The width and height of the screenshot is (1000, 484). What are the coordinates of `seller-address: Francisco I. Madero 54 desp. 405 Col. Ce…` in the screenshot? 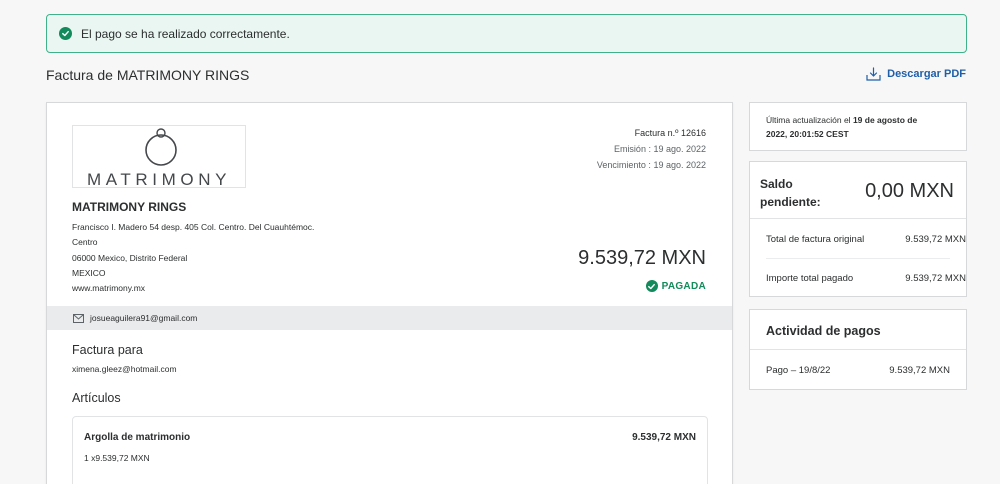 It's located at (193, 258).